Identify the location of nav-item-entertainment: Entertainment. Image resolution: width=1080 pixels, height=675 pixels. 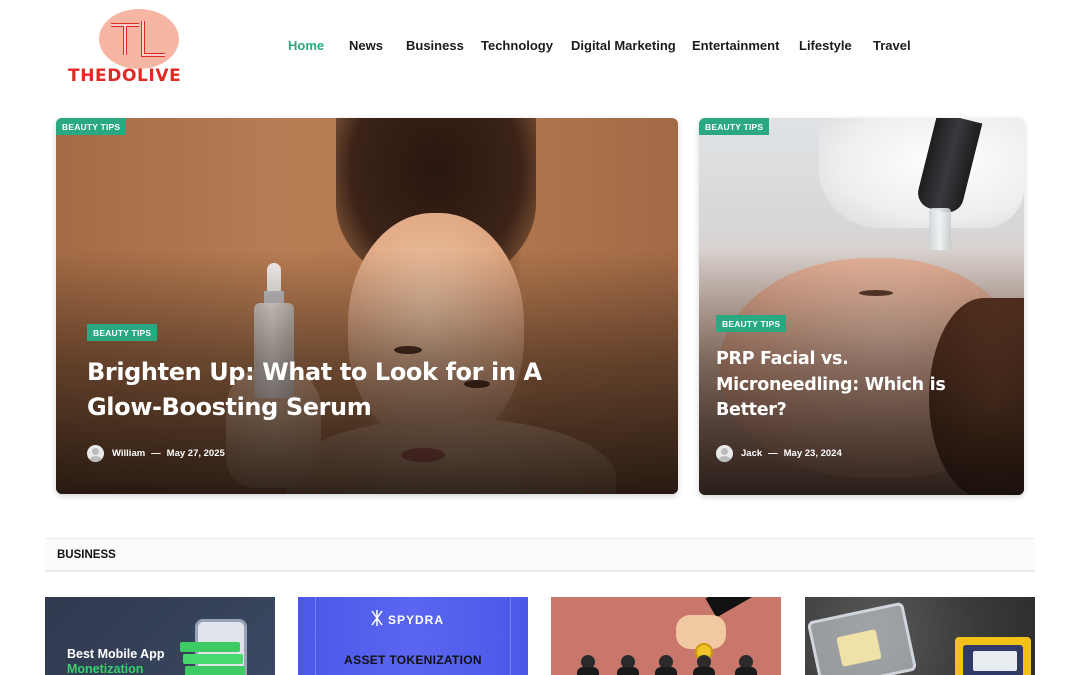
(735, 45).